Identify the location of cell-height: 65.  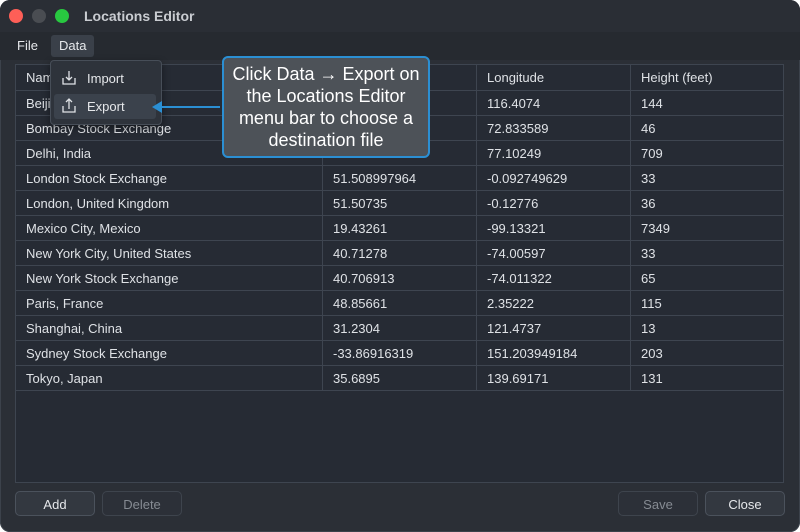
(707, 278).